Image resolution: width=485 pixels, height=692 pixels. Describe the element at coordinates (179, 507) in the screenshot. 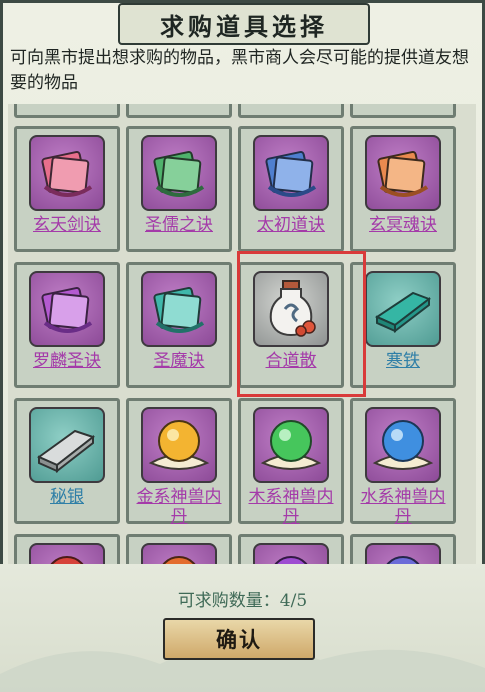

I see `item-label: 金系神兽内丹` at that location.